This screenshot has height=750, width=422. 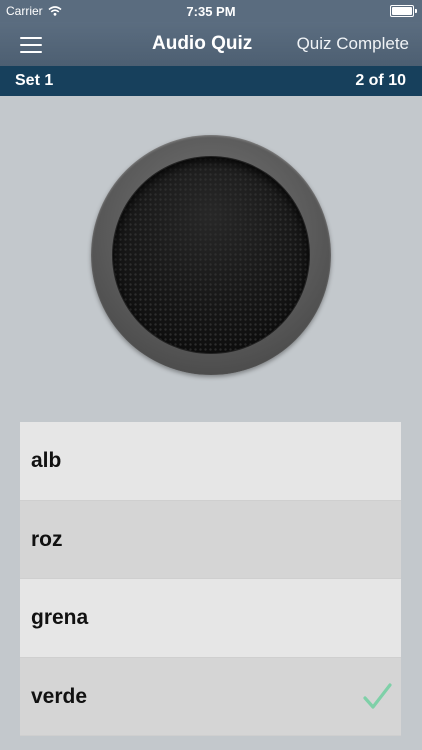 I want to click on battery-icon, so click(x=403, y=11).